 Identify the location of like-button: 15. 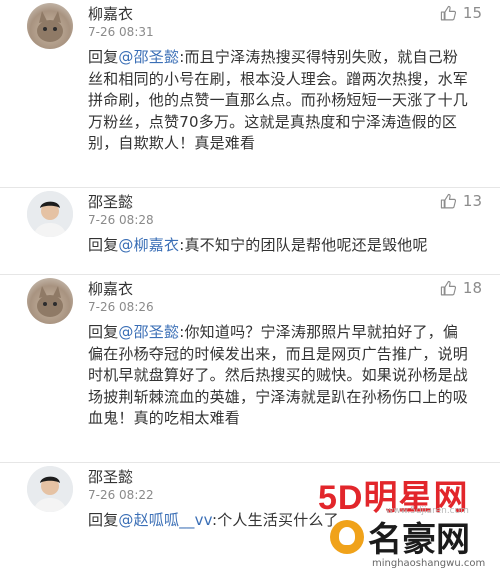
(461, 13).